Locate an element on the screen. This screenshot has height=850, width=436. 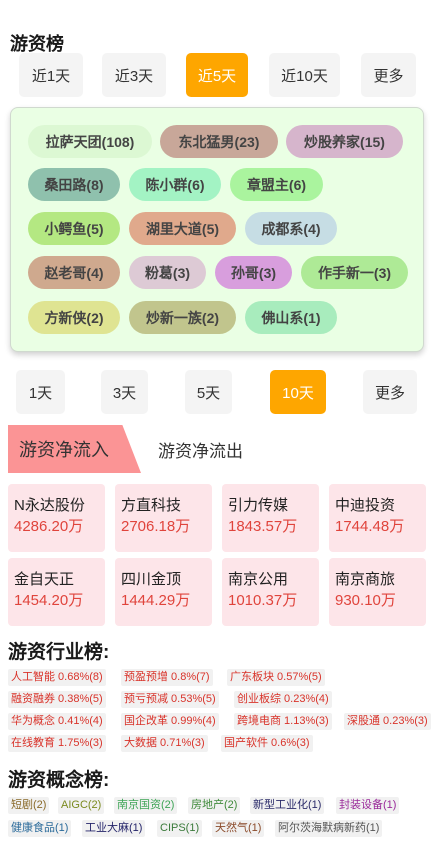
period-tab-10d: 10天 is located at coordinates (298, 392).